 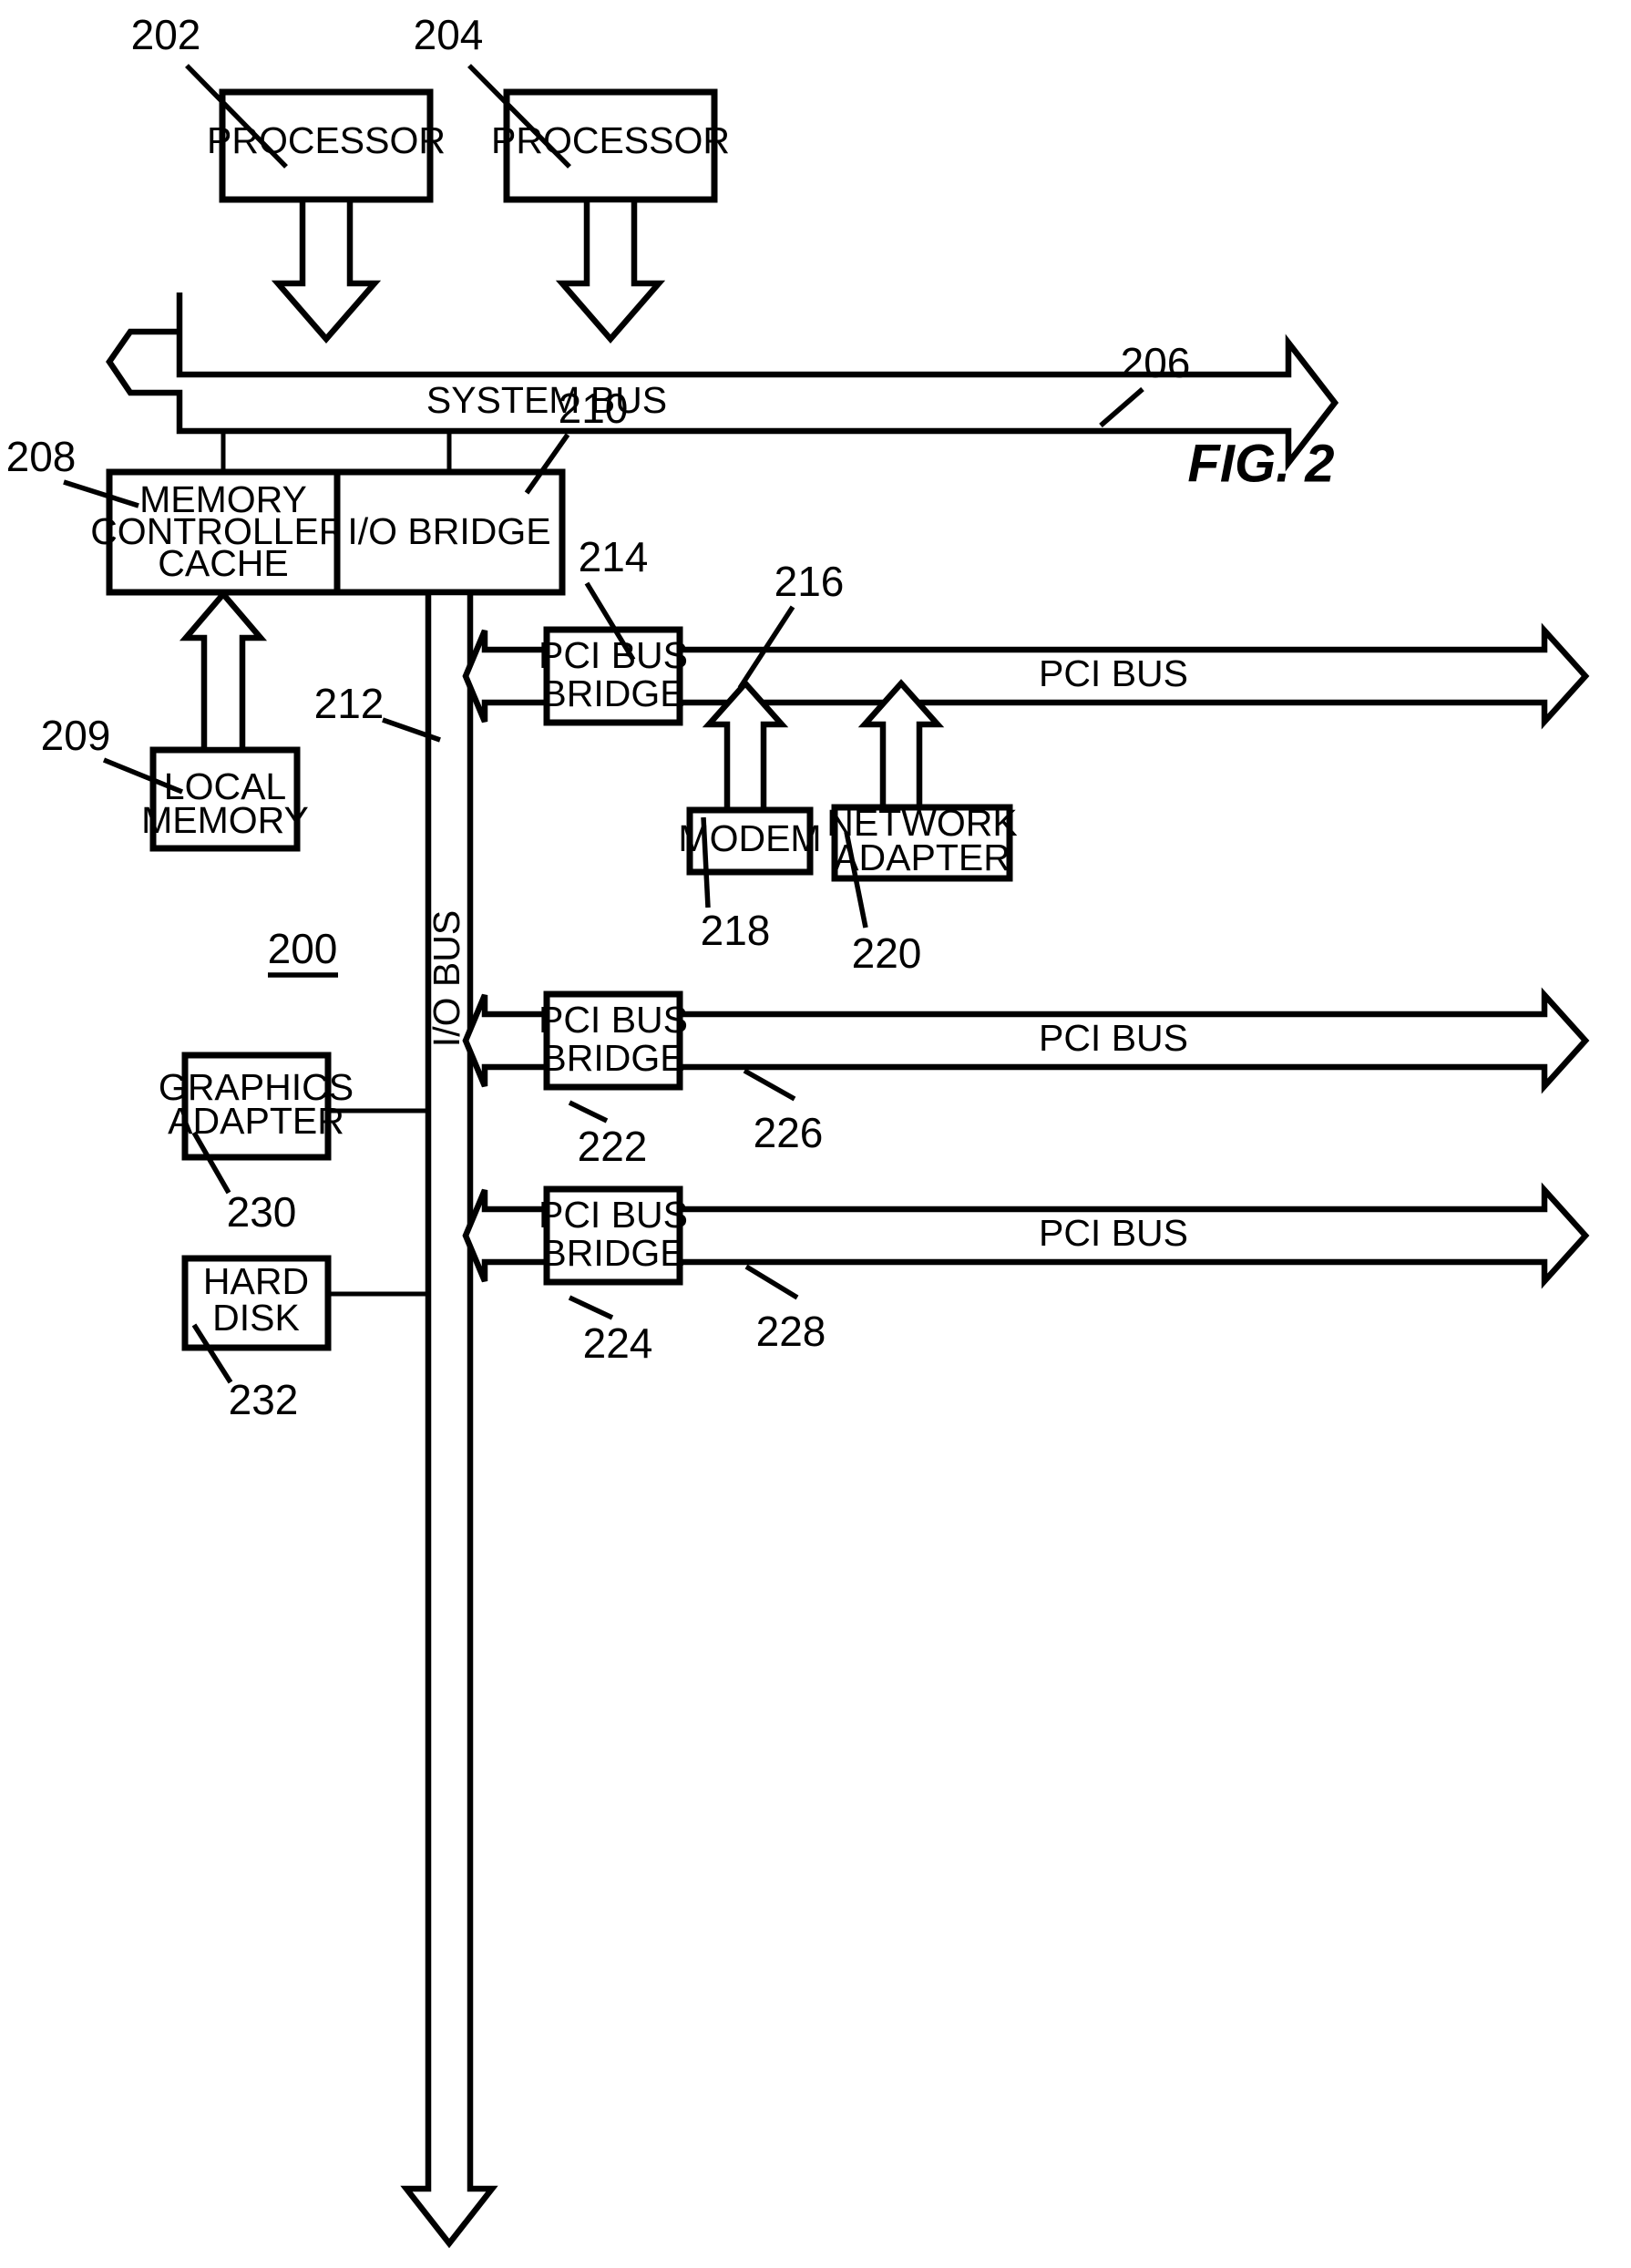 What do you see at coordinates (612, 1253) in the screenshot?
I see `pci-bridge-3-label-2: BRIDGE` at bounding box center [612, 1253].